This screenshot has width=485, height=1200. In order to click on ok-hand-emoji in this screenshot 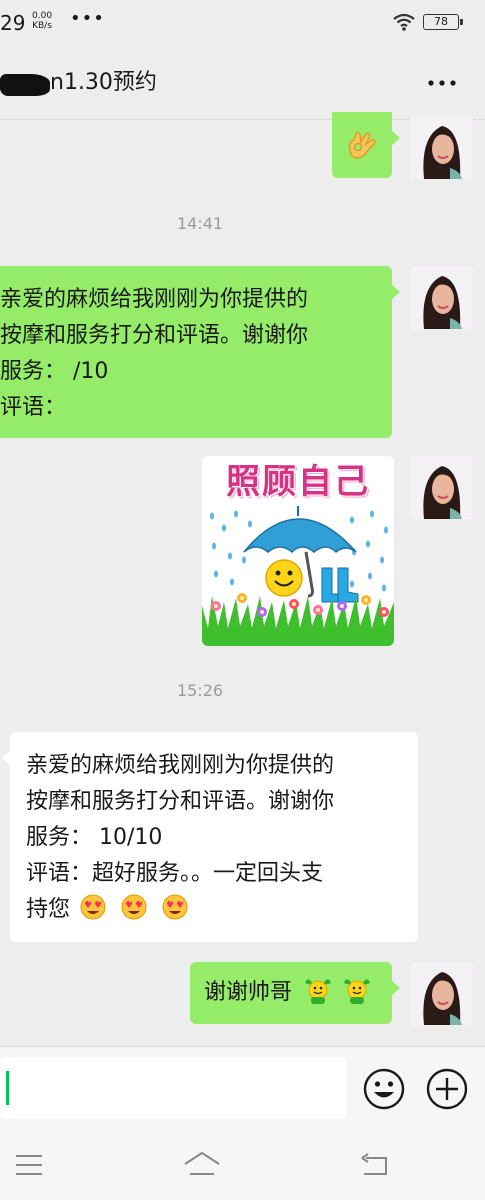, I will do `click(362, 145)`.